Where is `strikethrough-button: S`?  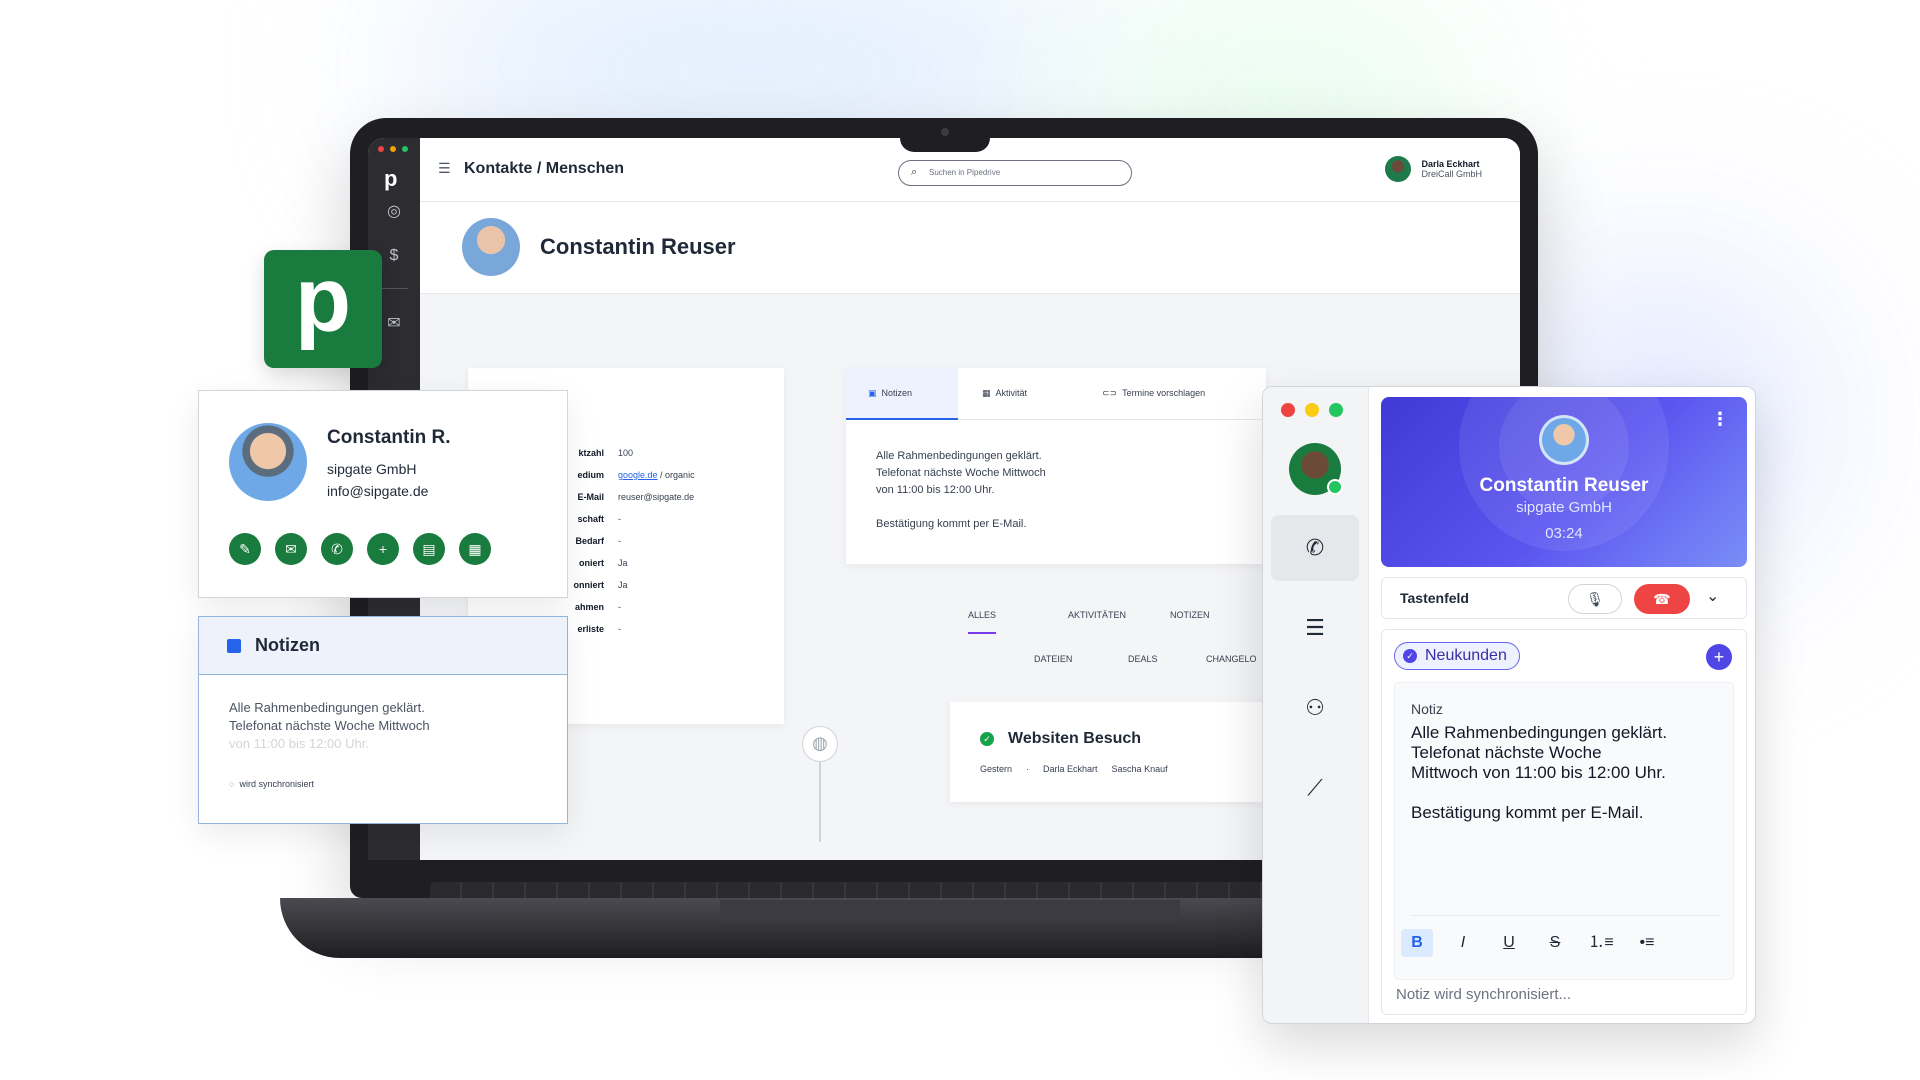 strikethrough-button: S is located at coordinates (1555, 943).